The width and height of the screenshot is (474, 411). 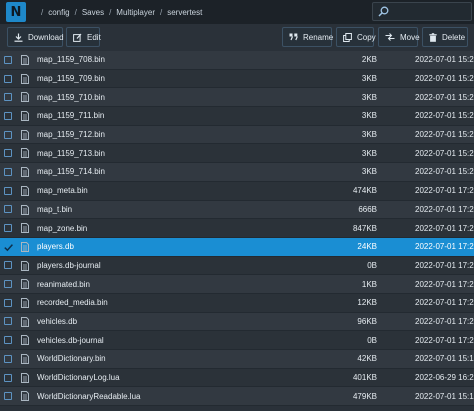 I want to click on file-name: map_1159_710.bin, so click(x=71, y=97).